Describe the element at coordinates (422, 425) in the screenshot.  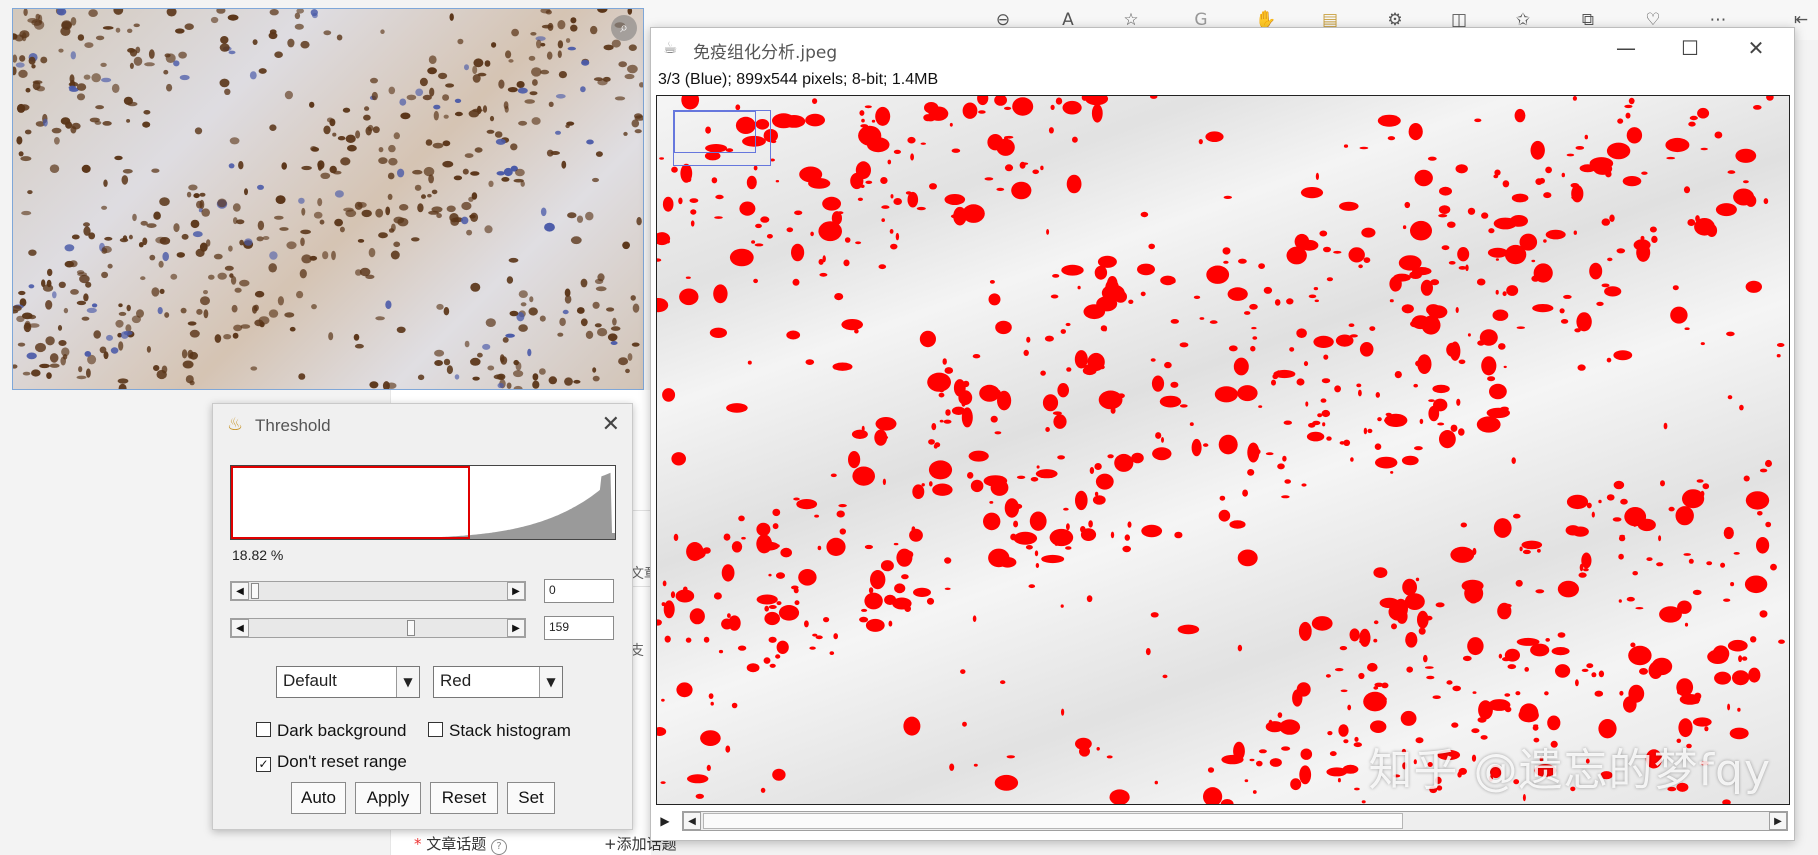
I see `dialog-titlebar: ♨ Threshold ✕` at that location.